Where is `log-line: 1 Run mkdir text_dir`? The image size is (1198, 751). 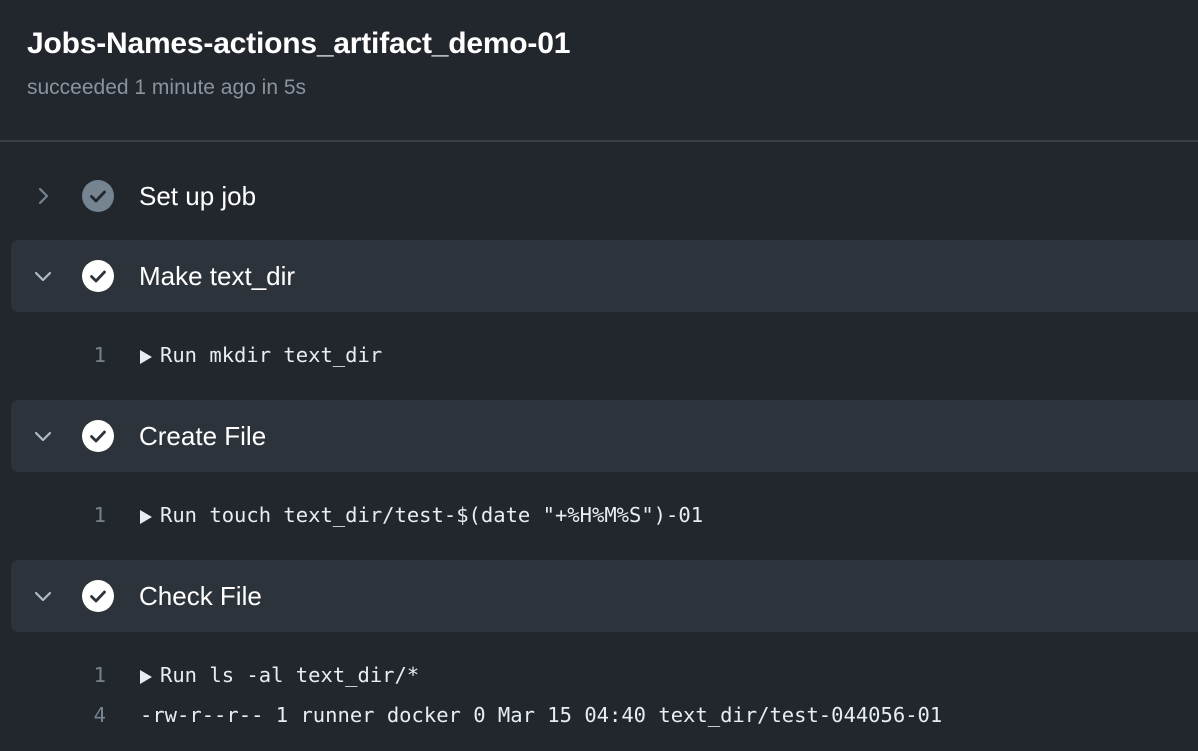 log-line: 1 Run mkdir text_dir is located at coordinates (599, 356).